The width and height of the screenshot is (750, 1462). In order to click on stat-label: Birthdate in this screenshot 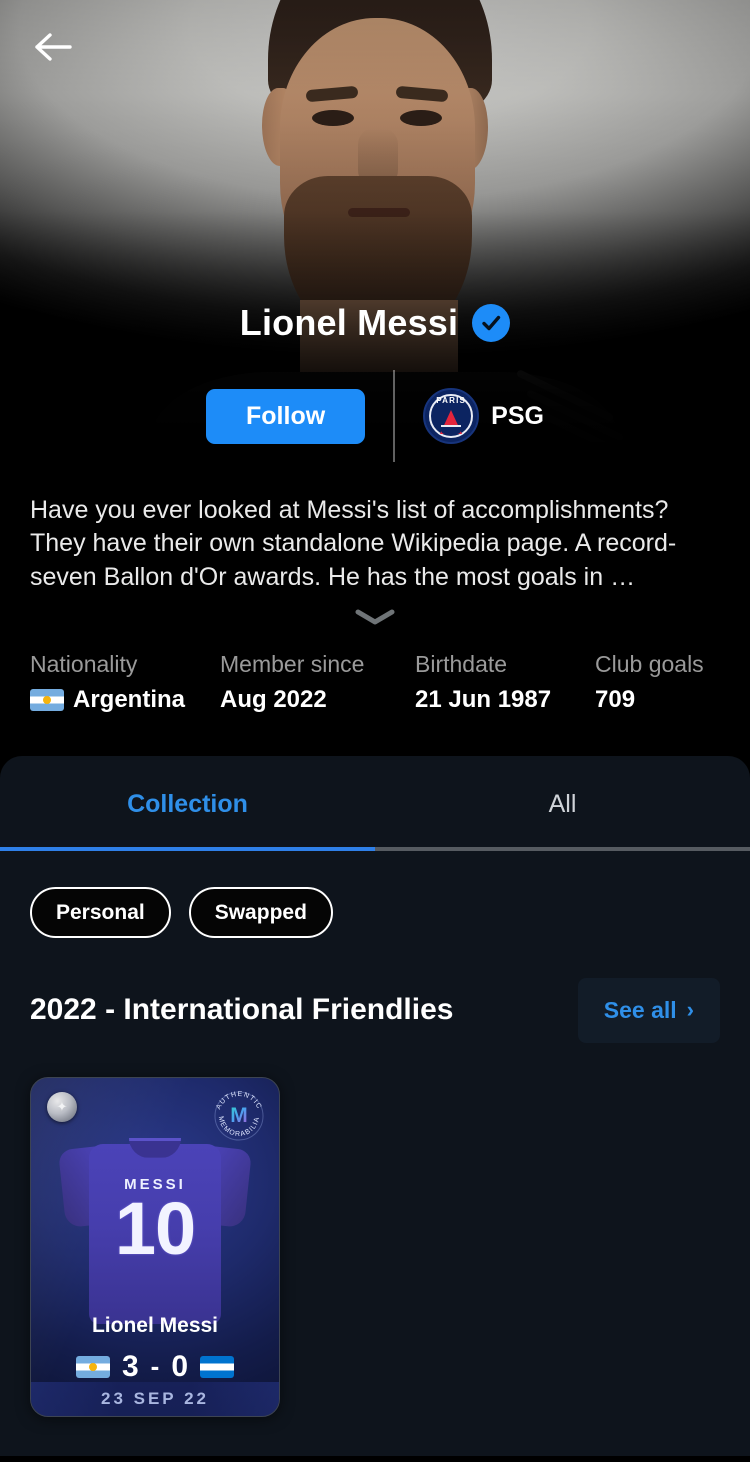, I will do `click(461, 663)`.